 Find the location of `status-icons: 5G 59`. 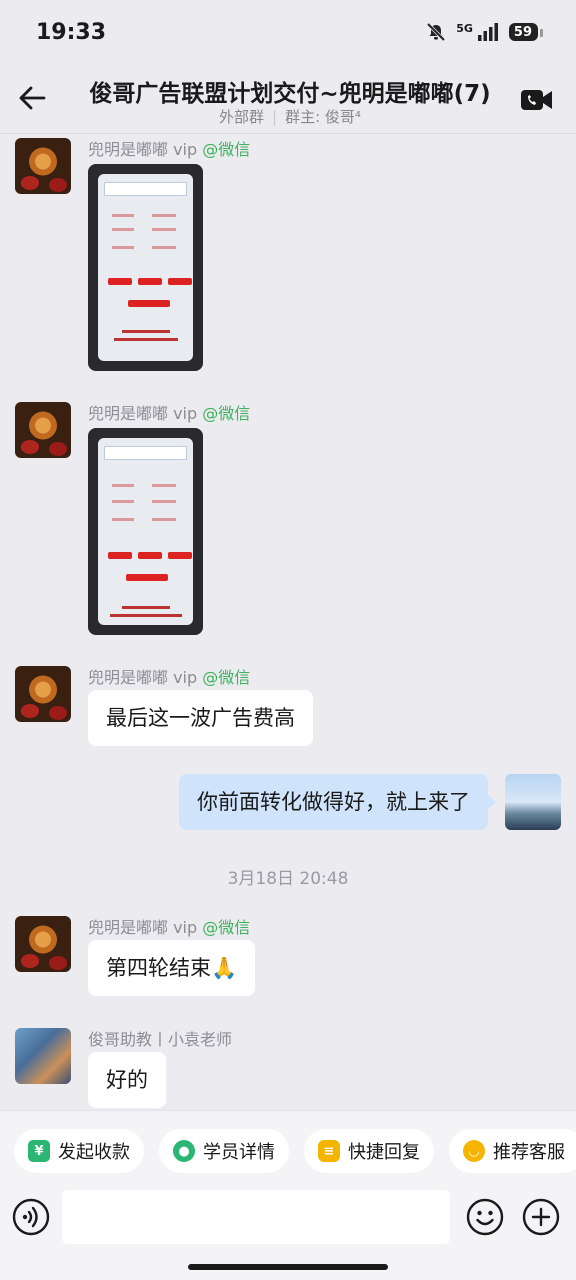

status-icons: 5G 59 is located at coordinates (485, 32).